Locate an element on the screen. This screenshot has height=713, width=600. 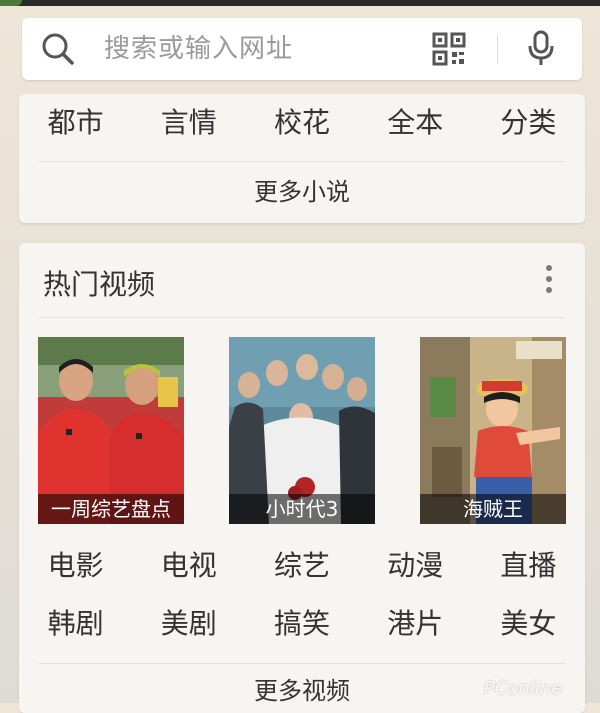
status-notch is located at coordinates (11, 3).